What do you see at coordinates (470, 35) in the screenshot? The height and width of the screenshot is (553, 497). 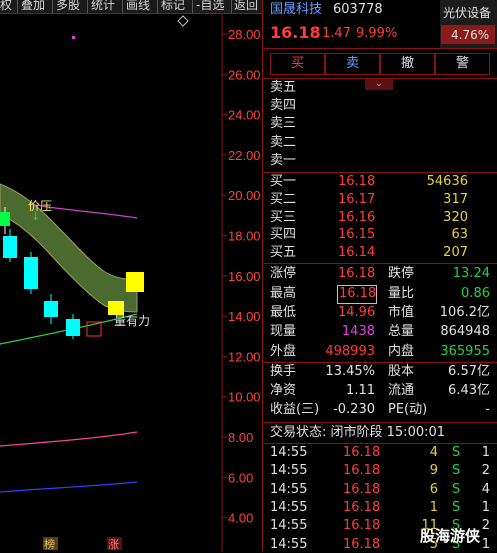 I see `sector-pct: 4.76%` at bounding box center [470, 35].